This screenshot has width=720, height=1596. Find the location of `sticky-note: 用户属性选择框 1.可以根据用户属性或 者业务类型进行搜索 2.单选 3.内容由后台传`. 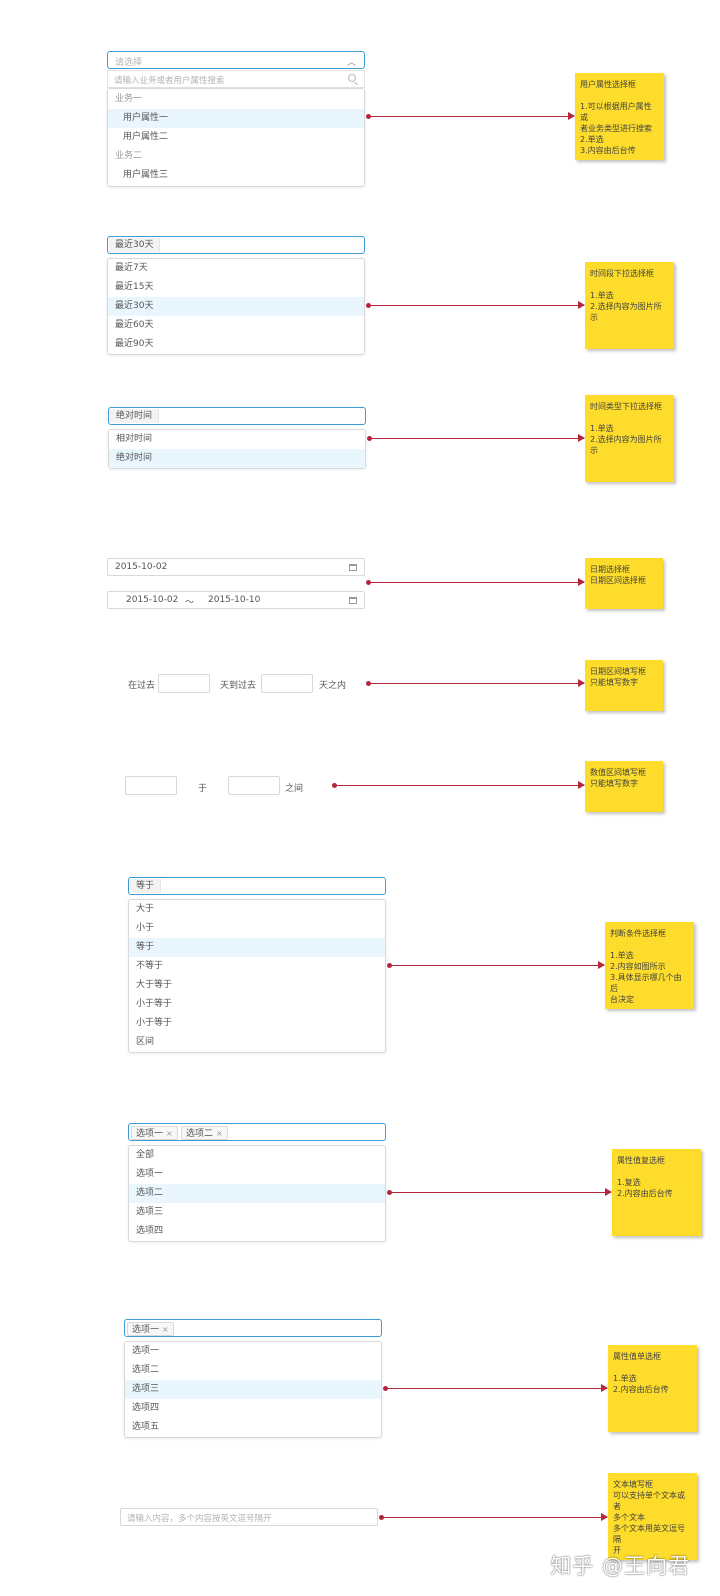

sticky-note: 用户属性选择框 1.可以根据用户属性或 者业务类型进行搜索 2.单选 3.内容由后台传 is located at coordinates (619, 116).